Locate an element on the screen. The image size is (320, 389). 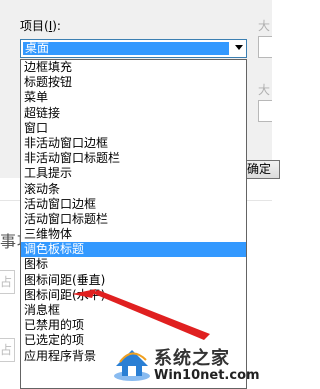
watermark-title: 系统之家 is located at coordinates (192, 358).